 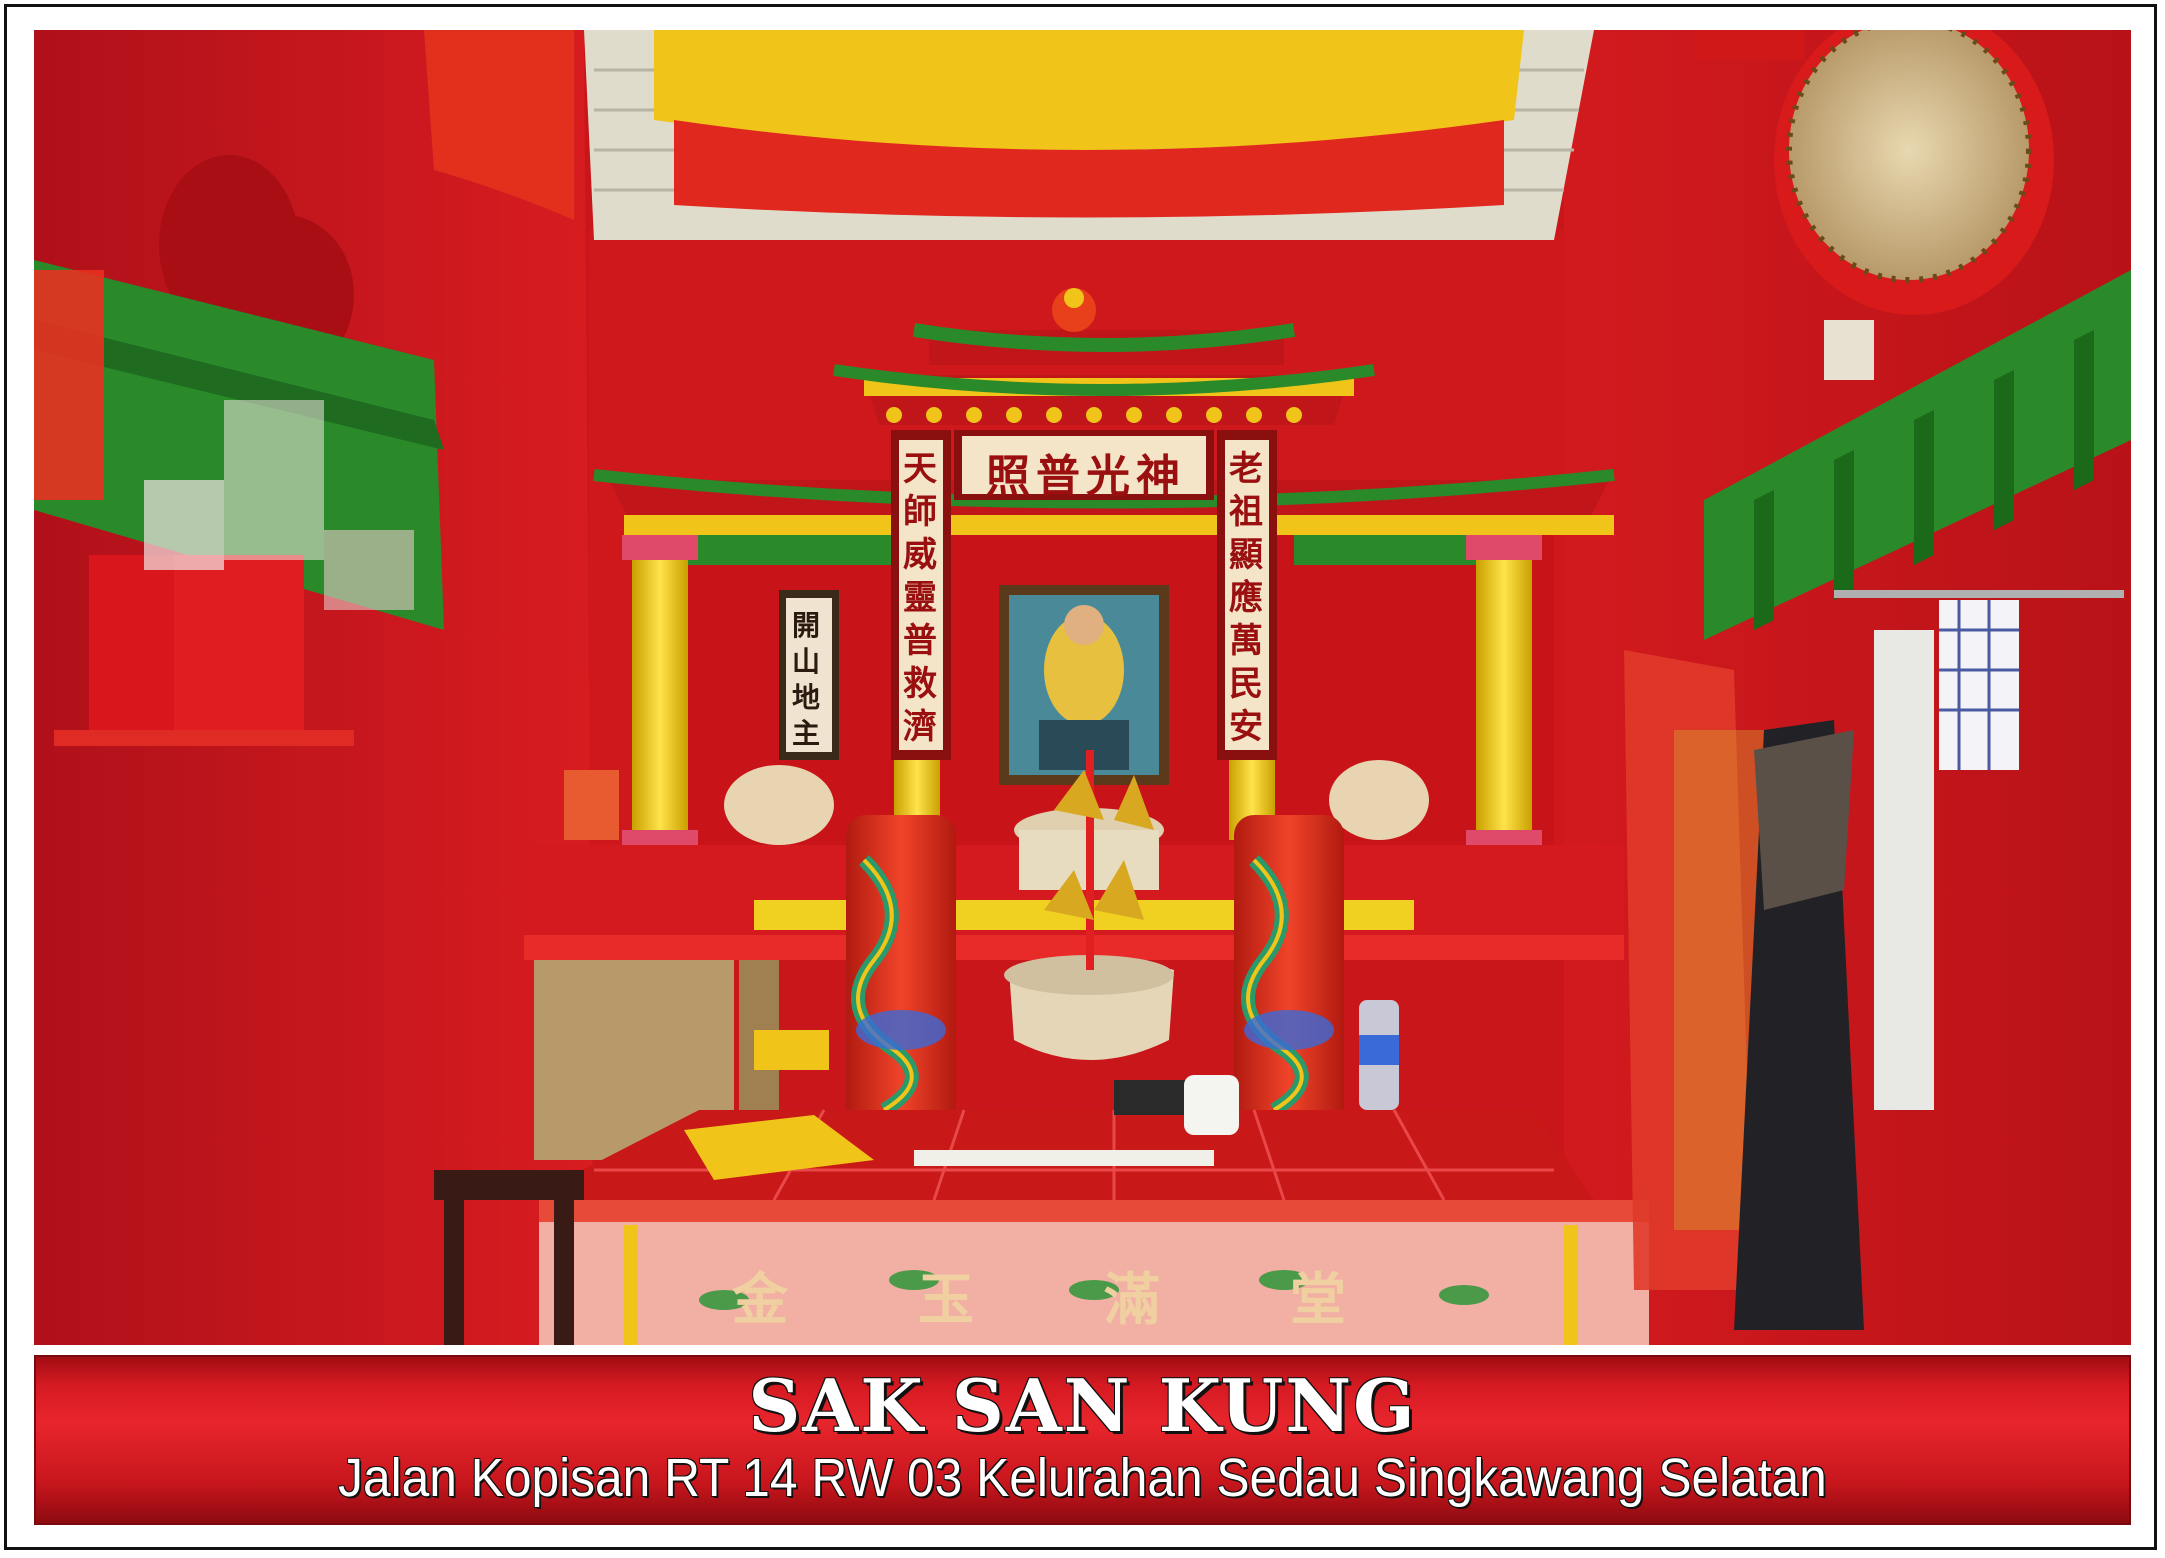 I want to click on small-plaque-text: 開山地主, so click(x=806, y=679).